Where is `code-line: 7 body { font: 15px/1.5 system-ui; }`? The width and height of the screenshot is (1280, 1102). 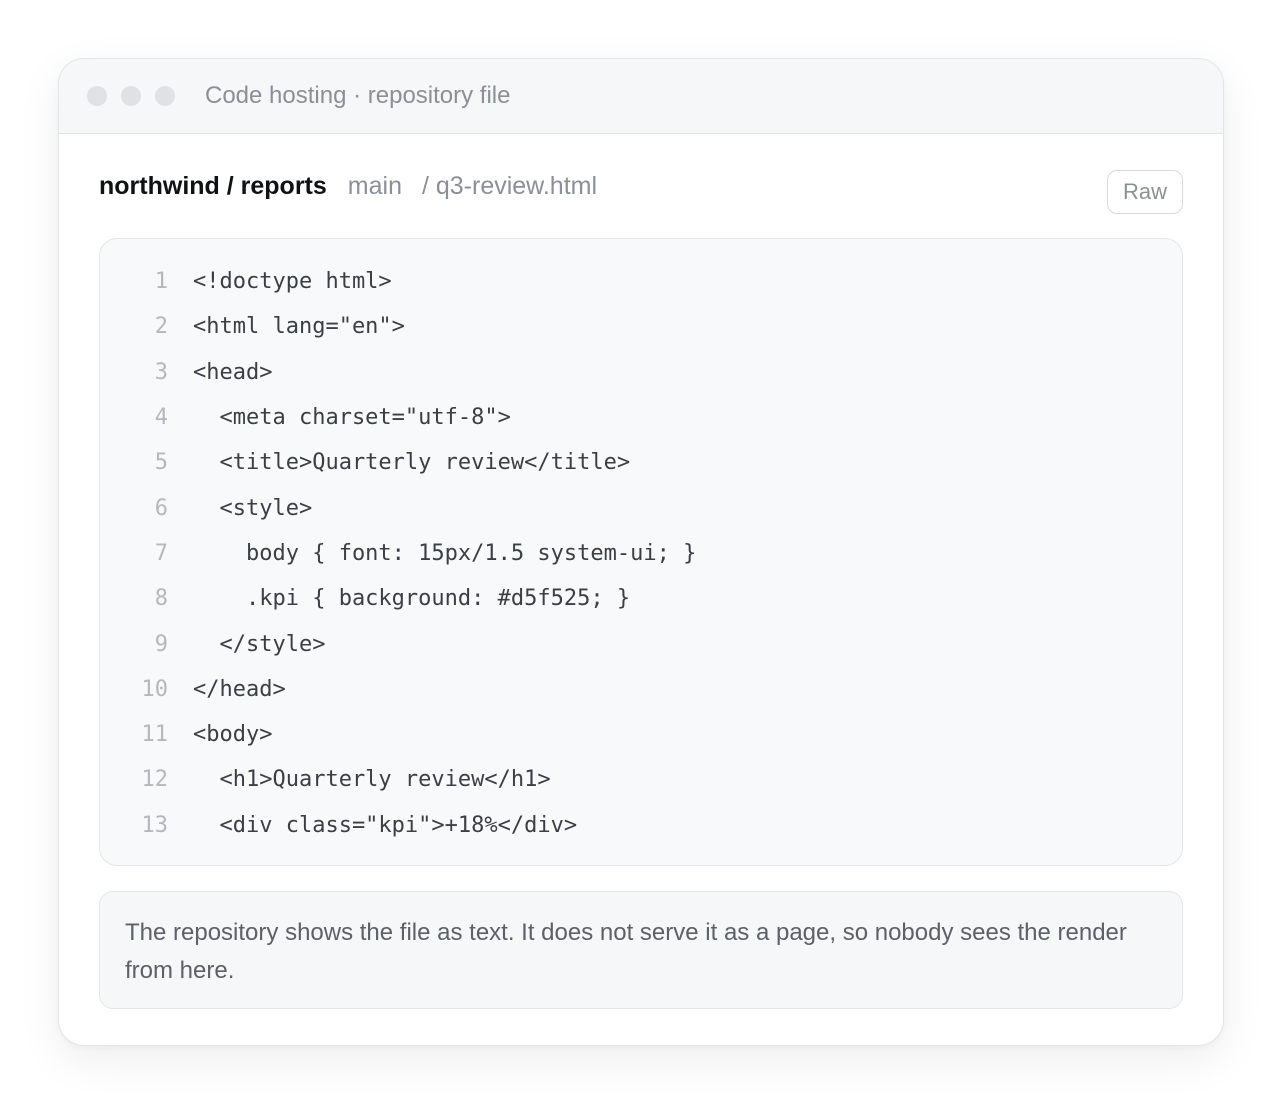 code-line: 7 body { font: 15px/1.5 system-ui; } is located at coordinates (641, 553).